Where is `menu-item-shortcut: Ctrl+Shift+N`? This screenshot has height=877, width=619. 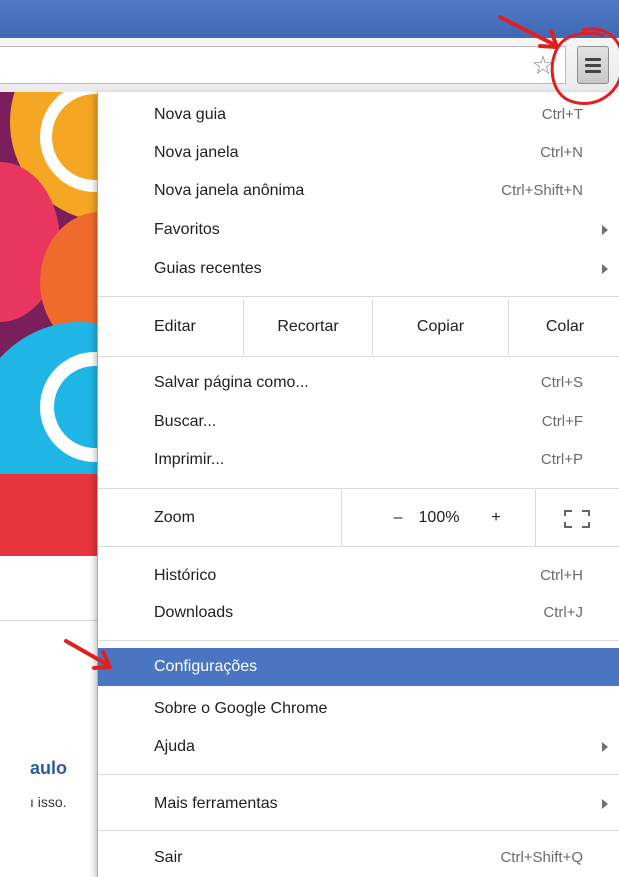
menu-item-shortcut: Ctrl+Shift+N is located at coordinates (542, 190).